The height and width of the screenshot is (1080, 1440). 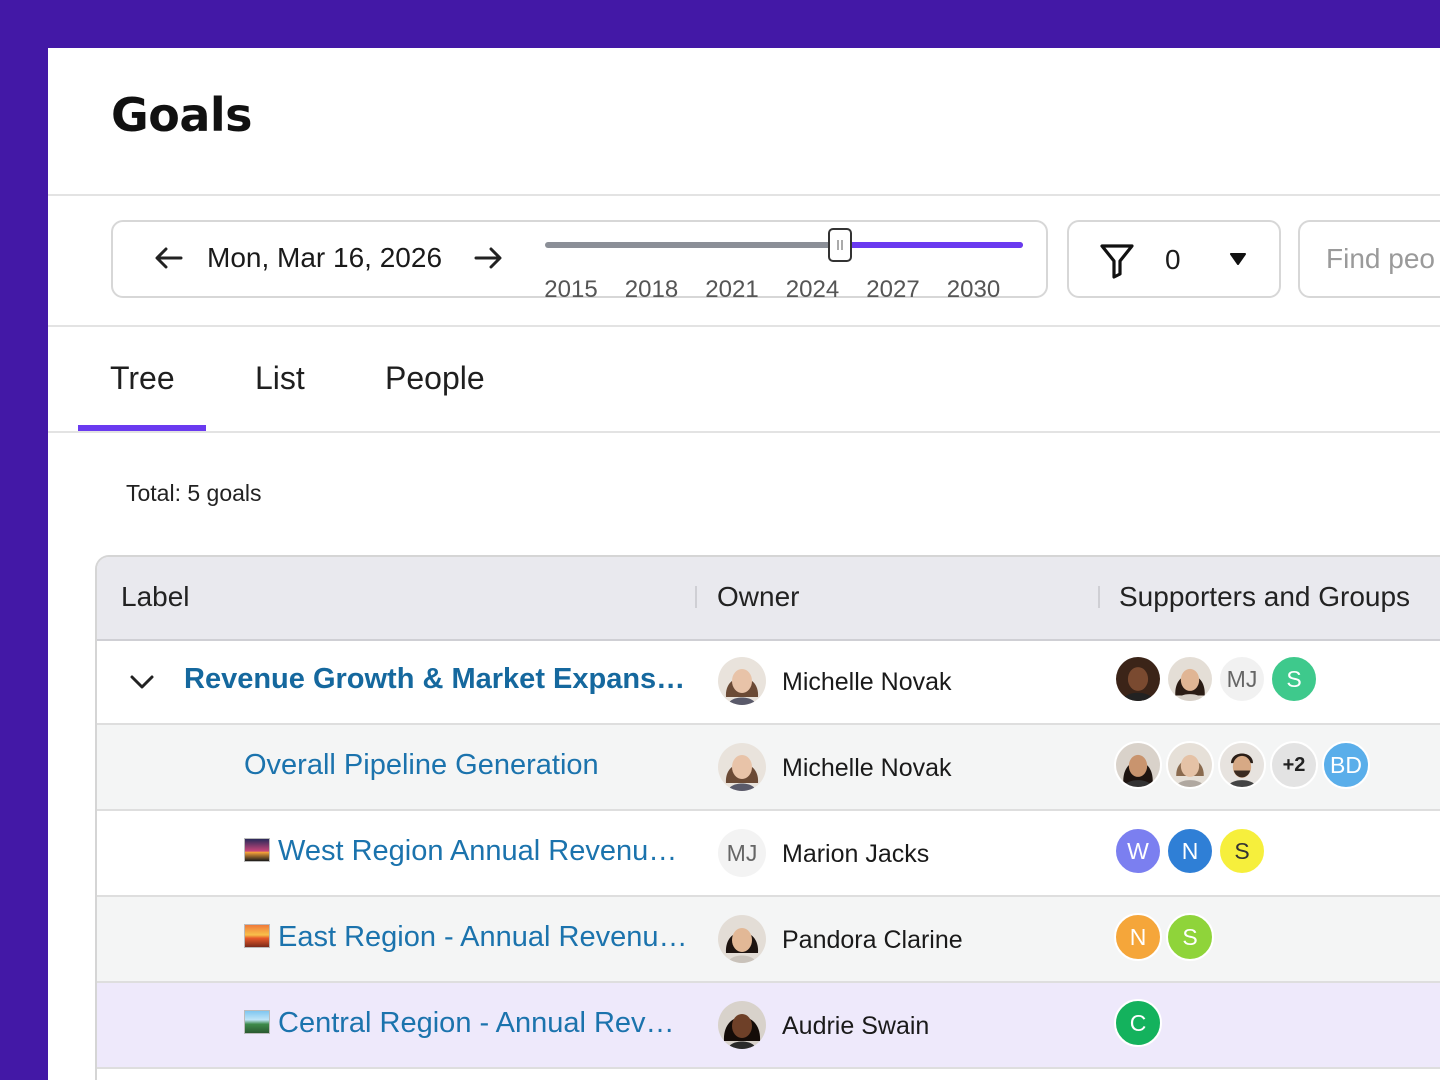 I want to click on page-title: Goals, so click(x=182, y=115).